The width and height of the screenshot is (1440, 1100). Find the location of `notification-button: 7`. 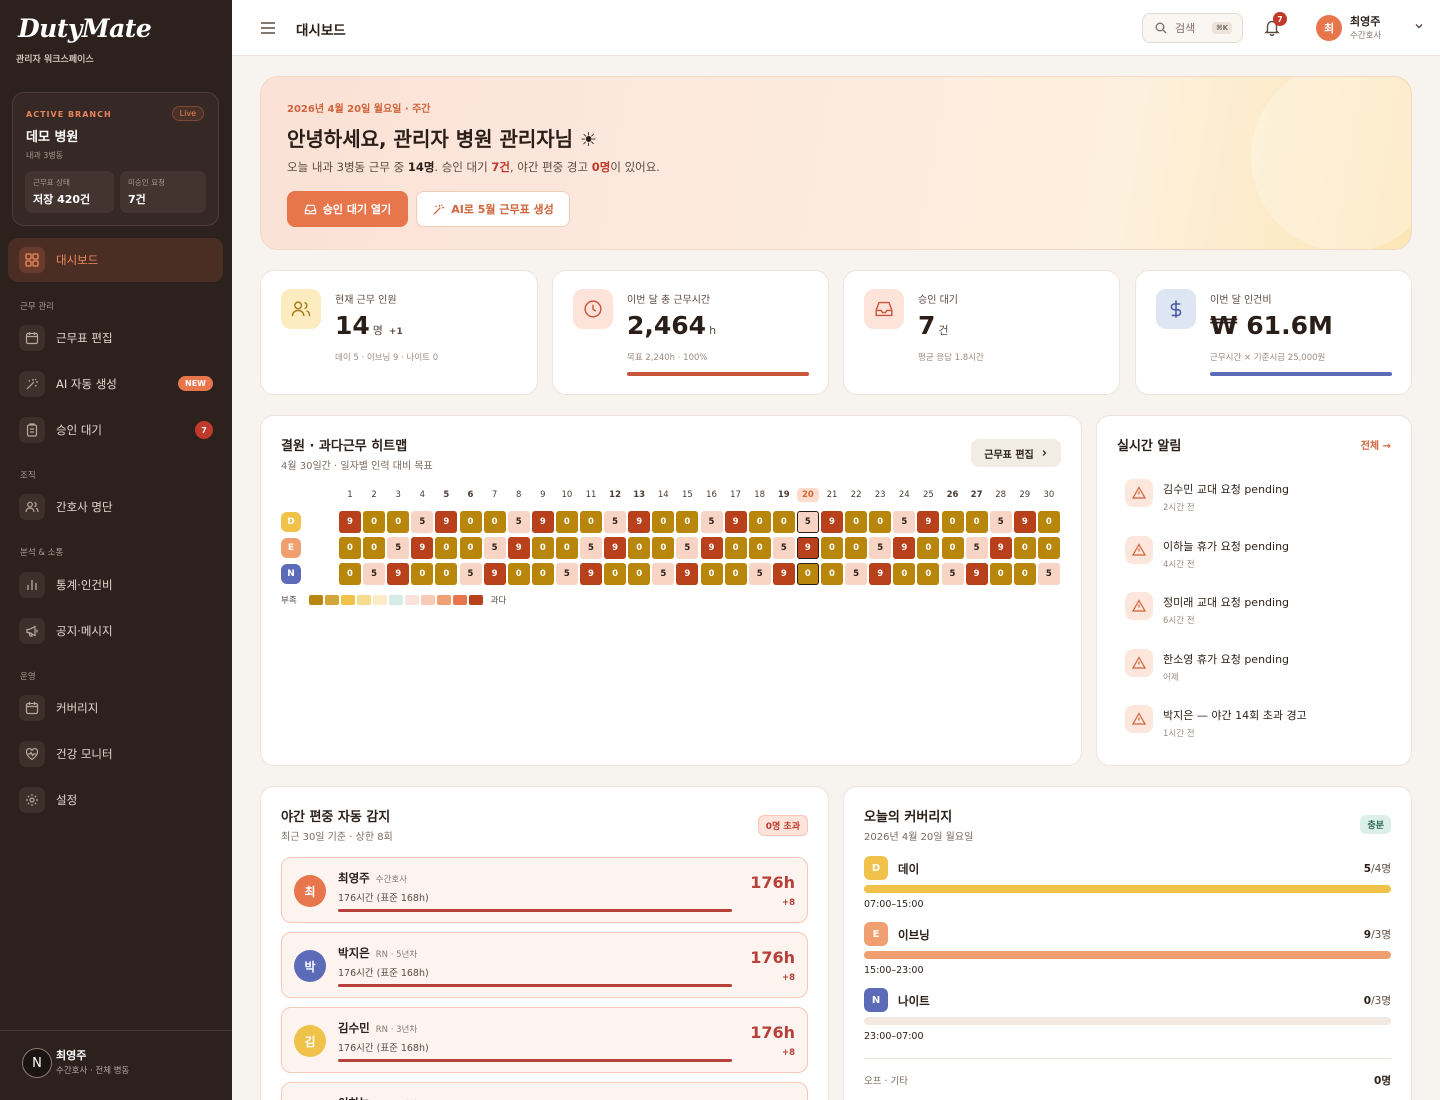

notification-button: 7 is located at coordinates (1275, 26).